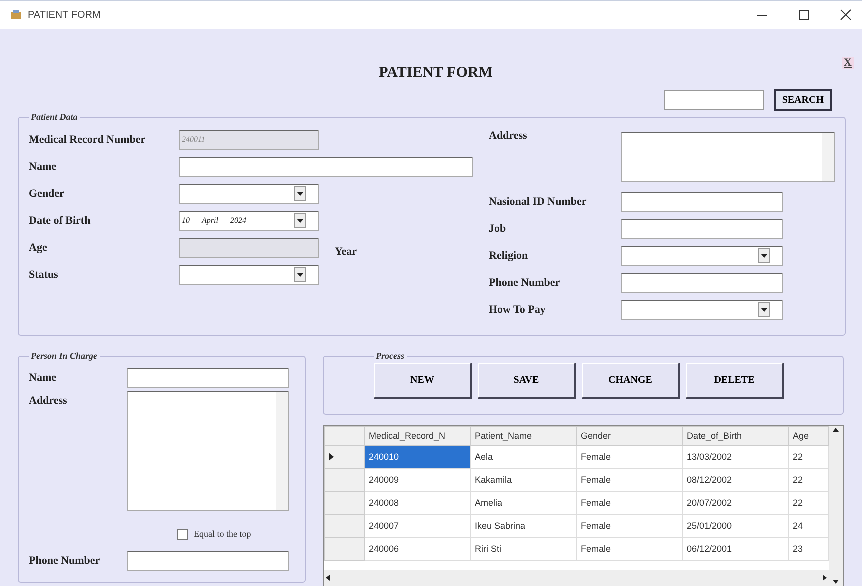 This screenshot has width=862, height=586. Describe the element at coordinates (64, 15) in the screenshot. I see `window-title: PATIENT FORM` at that location.